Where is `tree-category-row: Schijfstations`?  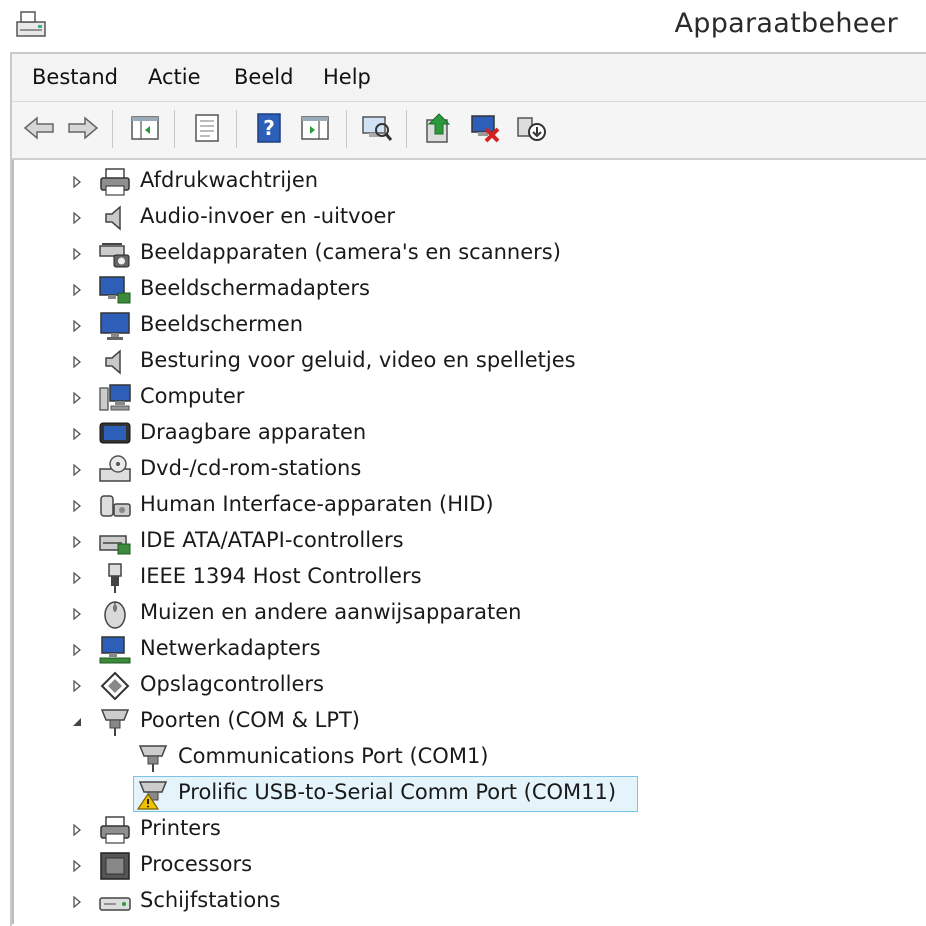
tree-category-row: Schijfstations is located at coordinates (462, 902).